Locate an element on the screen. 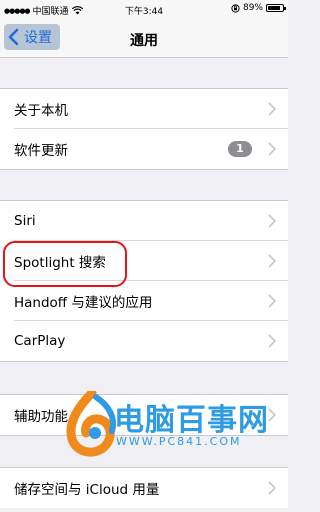 The width and height of the screenshot is (320, 512). handoff-row: Handoff 与建议的应用 is located at coordinates (144, 301).